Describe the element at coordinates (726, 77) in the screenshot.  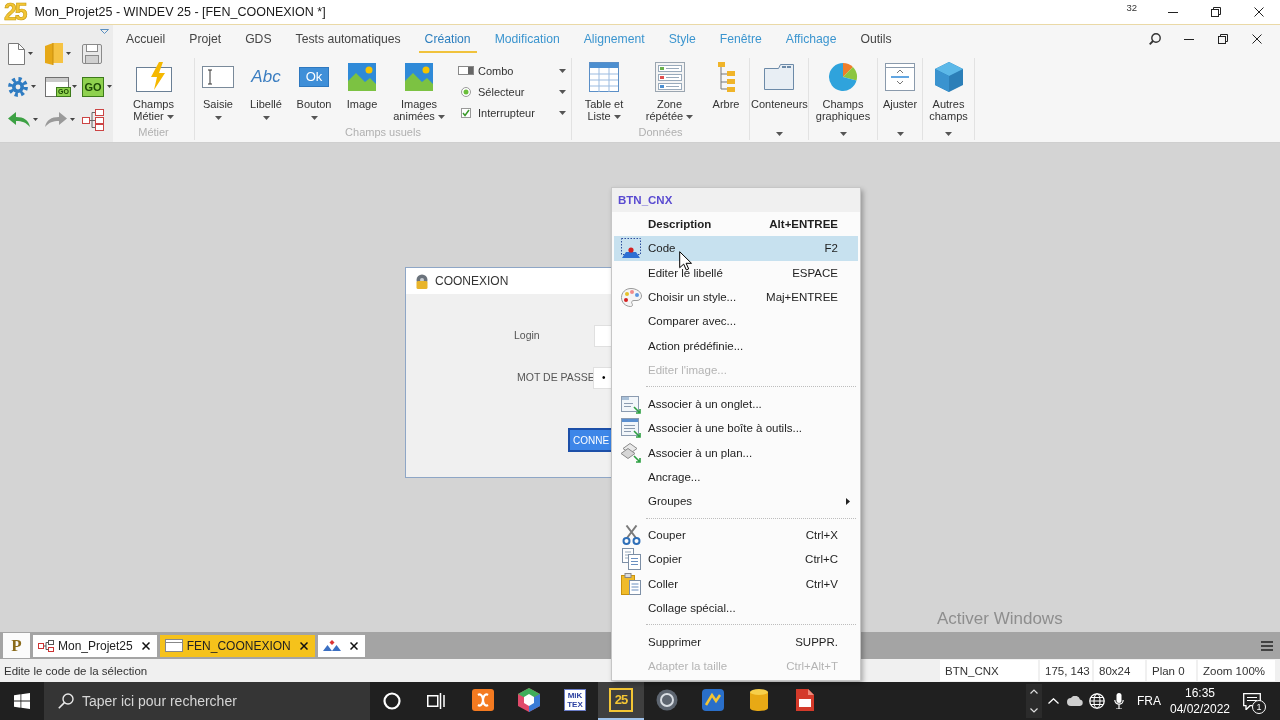
I see `tree-icon` at that location.